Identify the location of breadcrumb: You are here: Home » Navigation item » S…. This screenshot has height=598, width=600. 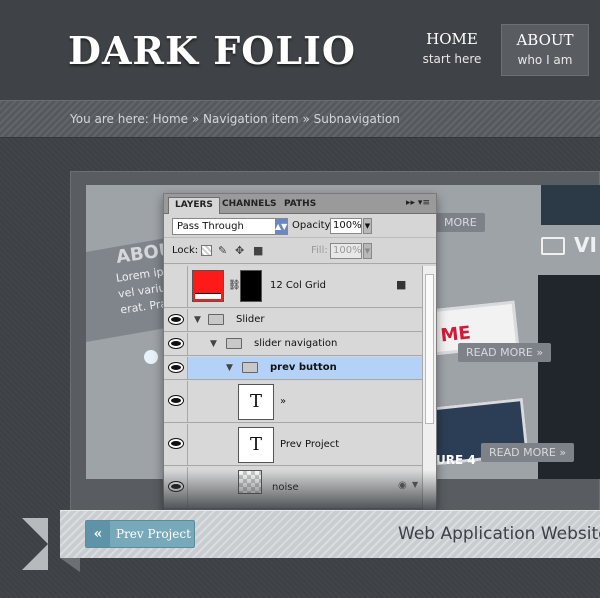
(235, 119).